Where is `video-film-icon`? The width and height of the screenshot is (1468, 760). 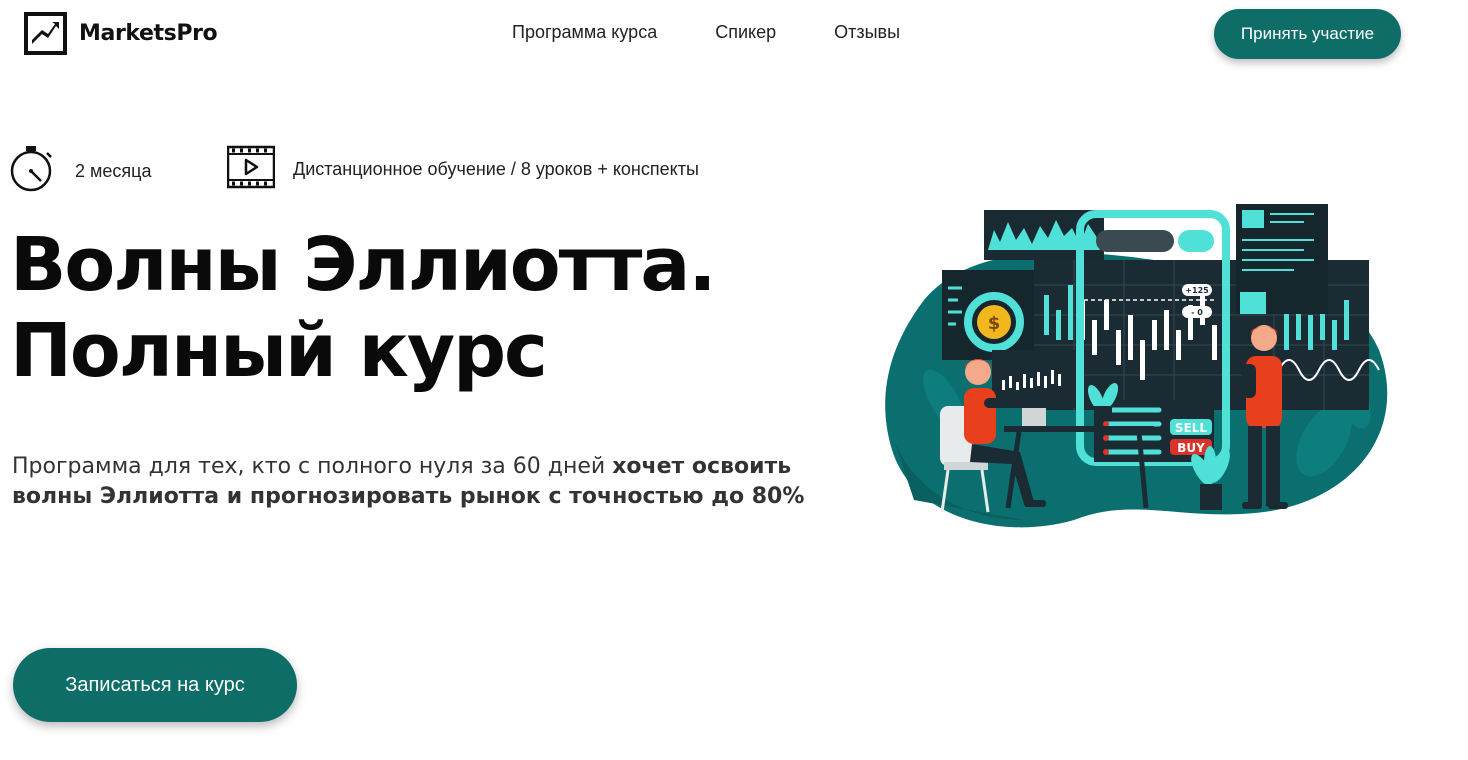
video-film-icon is located at coordinates (251, 169).